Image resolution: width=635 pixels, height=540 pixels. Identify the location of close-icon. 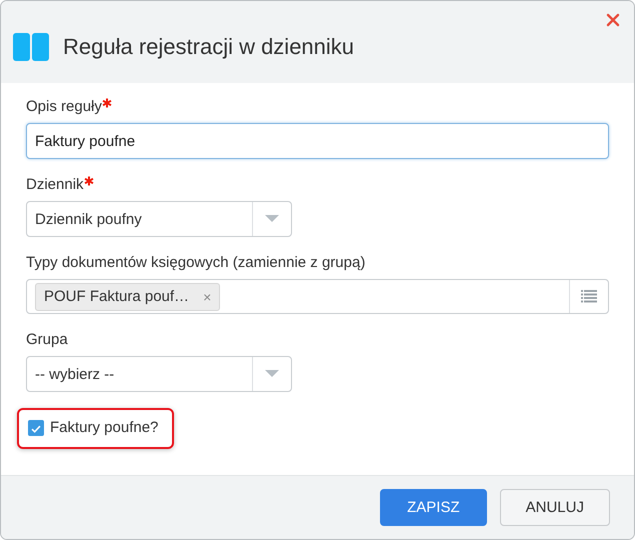
(613, 20).